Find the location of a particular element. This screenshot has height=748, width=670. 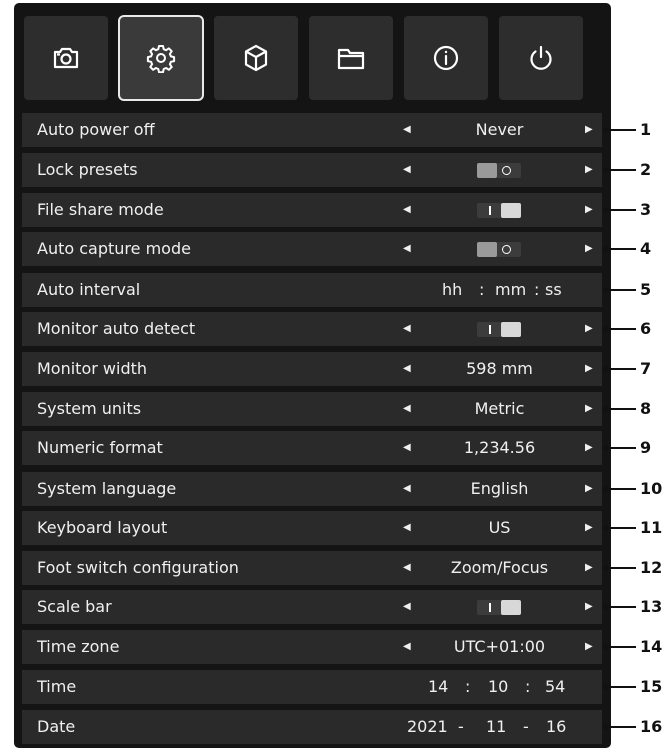

setting-numeric-format: Numeric format ◀ 1,234.56 ▶ is located at coordinates (312, 448).